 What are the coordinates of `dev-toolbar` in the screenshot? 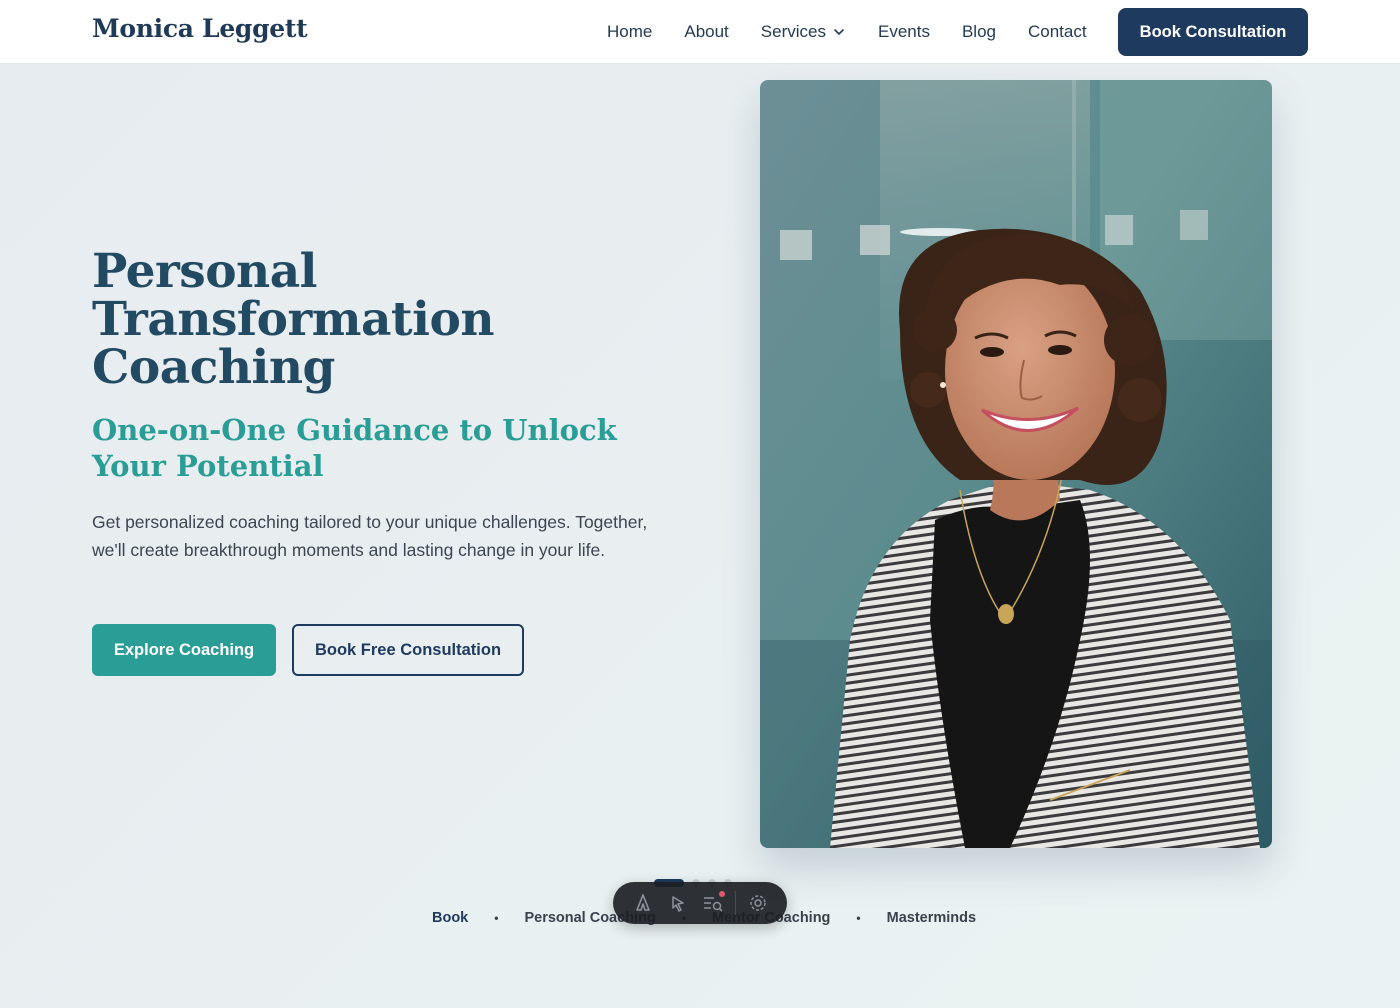 It's located at (700, 903).